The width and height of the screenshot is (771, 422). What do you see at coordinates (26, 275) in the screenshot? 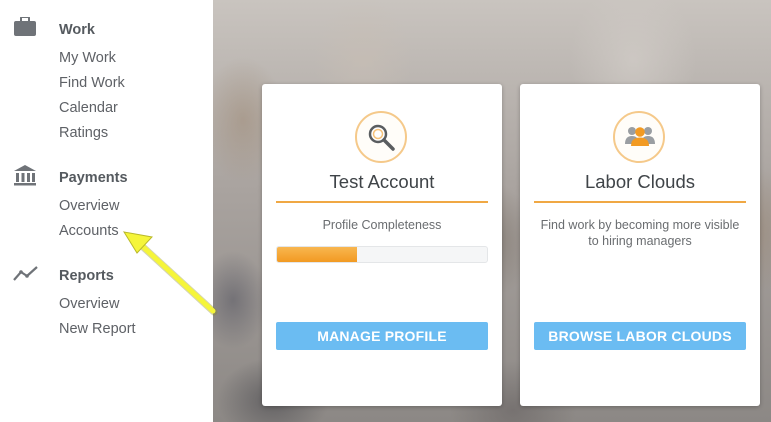
I see `line-chart-icon` at bounding box center [26, 275].